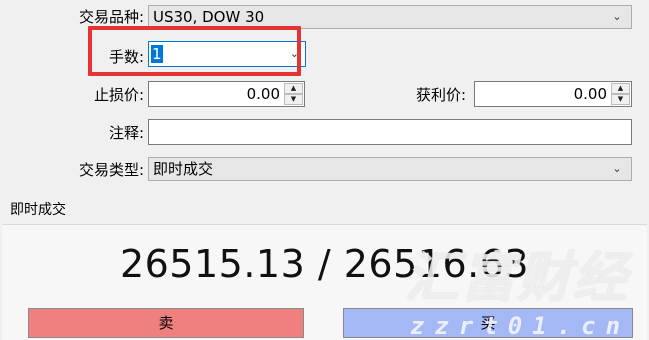 This screenshot has width=649, height=340. What do you see at coordinates (126, 133) in the screenshot?
I see `comment-label: 注释:` at bounding box center [126, 133].